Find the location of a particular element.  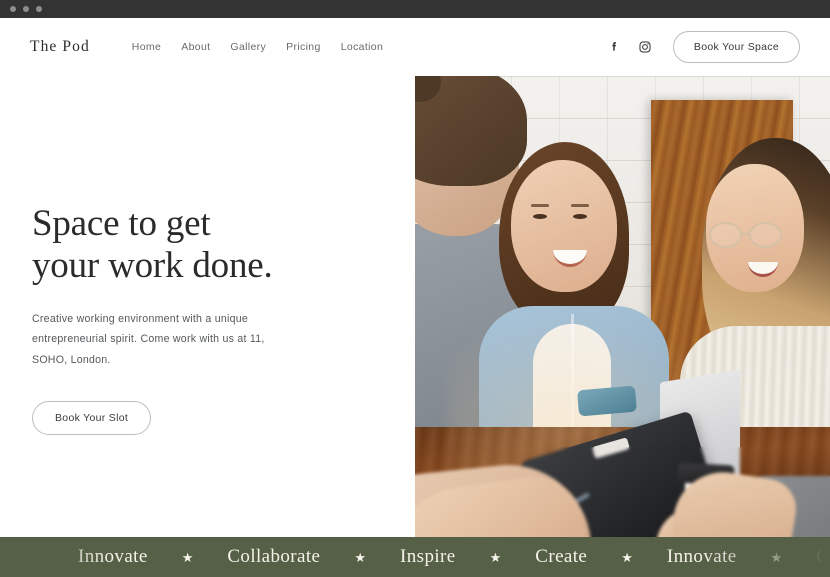

book-your-slot-button: Book Your Slot is located at coordinates (92, 417).